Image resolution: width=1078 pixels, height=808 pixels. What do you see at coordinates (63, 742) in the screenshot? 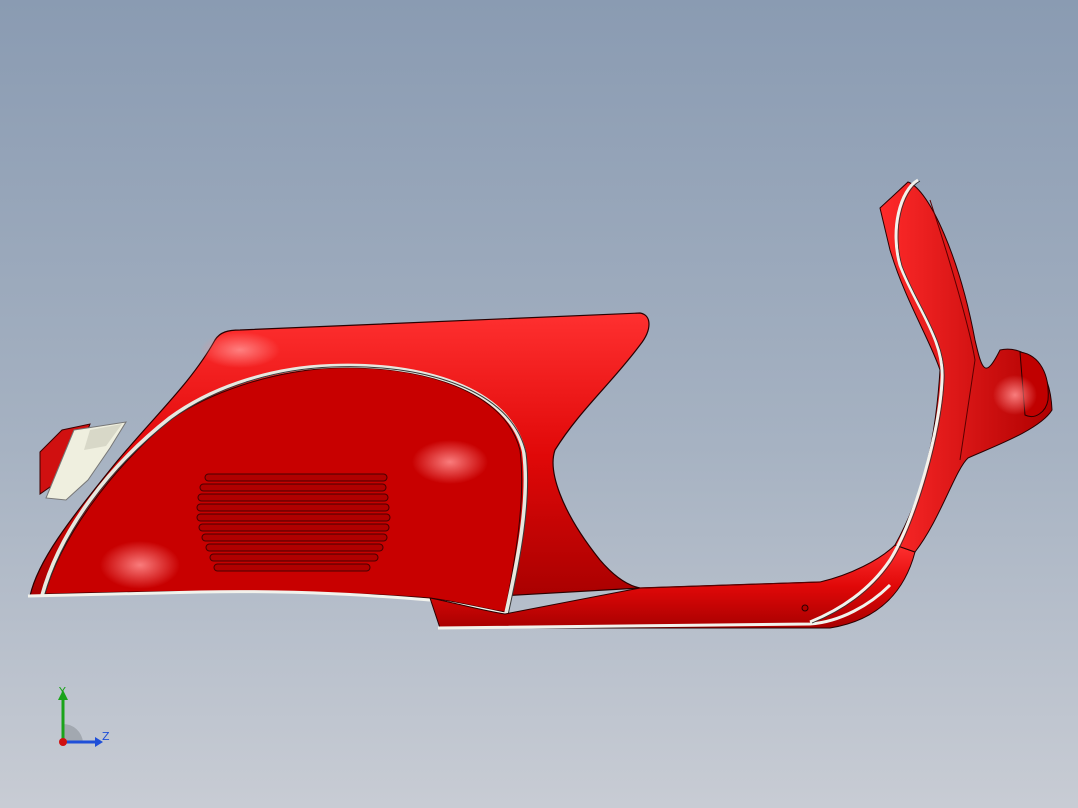
I see `x-axis-dot` at bounding box center [63, 742].